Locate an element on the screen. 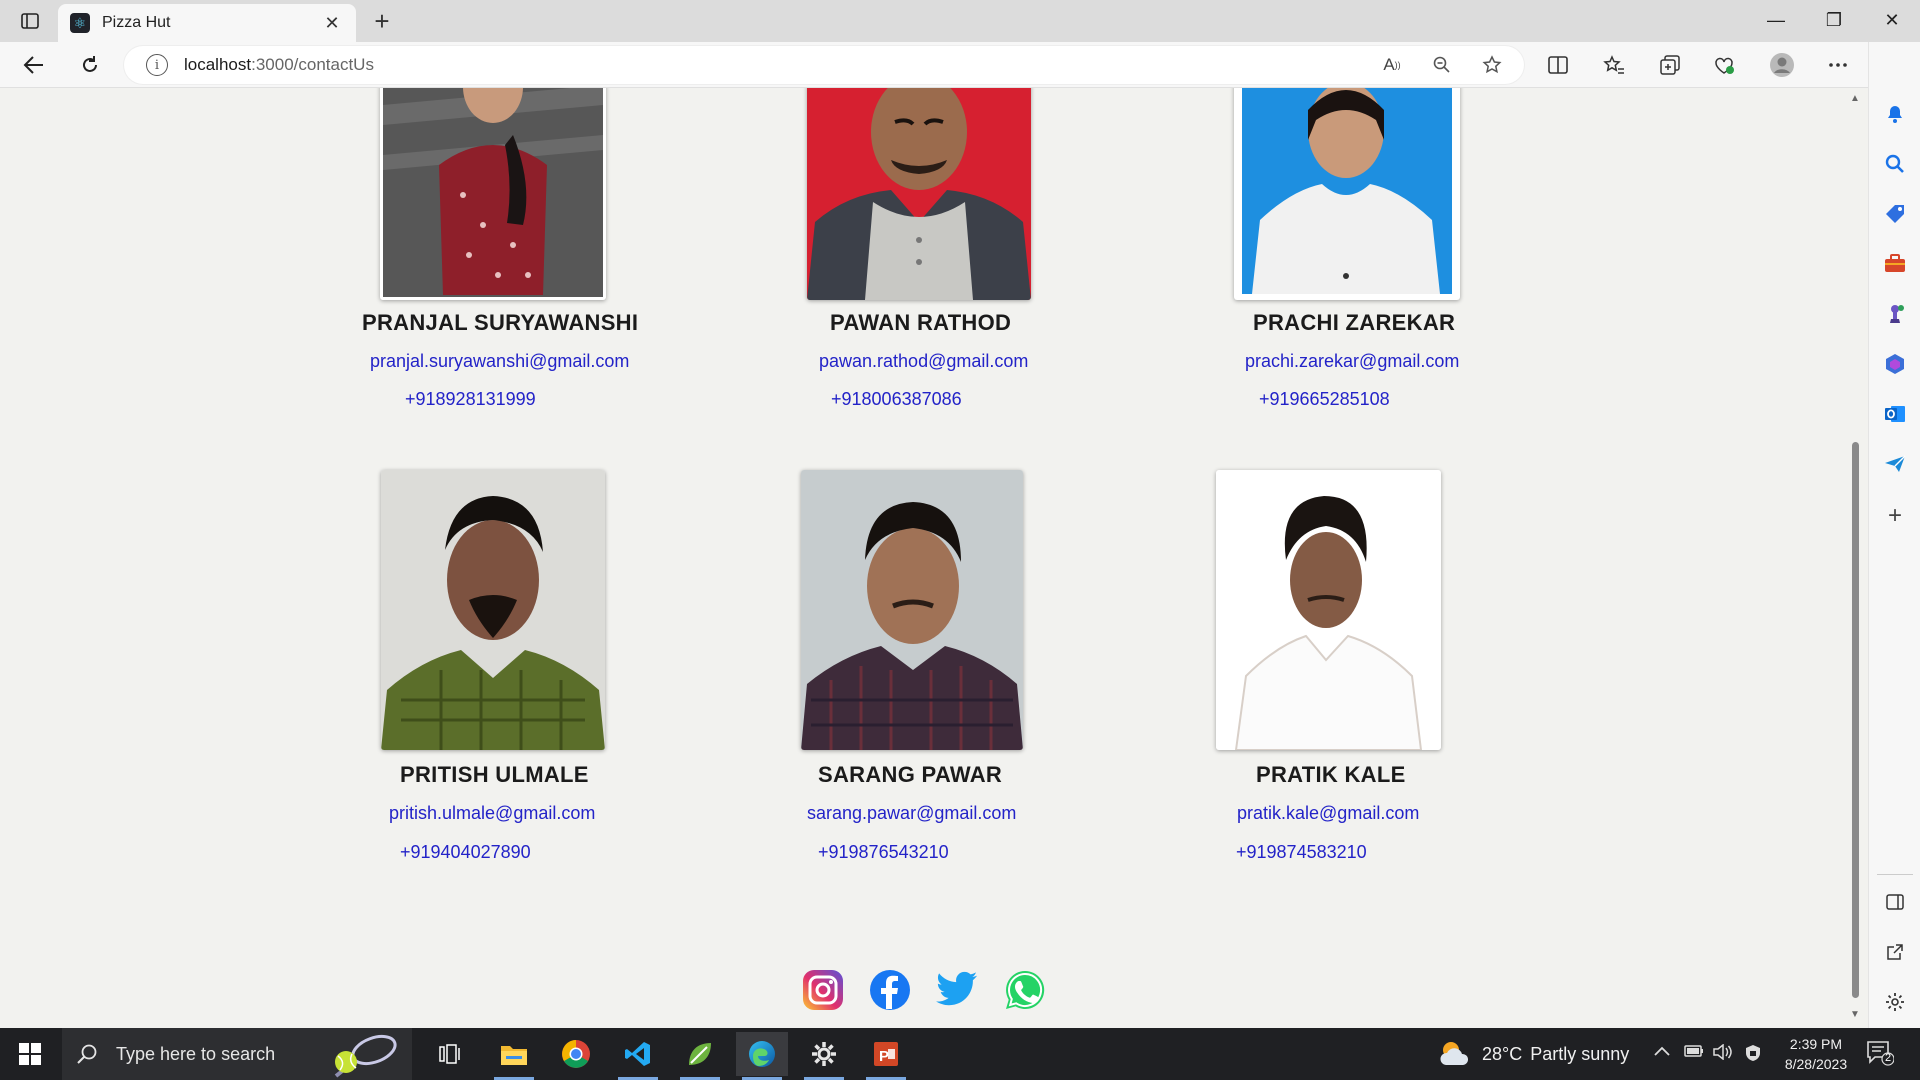 This screenshot has width=1920, height=1080. windows-start-icon is located at coordinates (30, 1054).